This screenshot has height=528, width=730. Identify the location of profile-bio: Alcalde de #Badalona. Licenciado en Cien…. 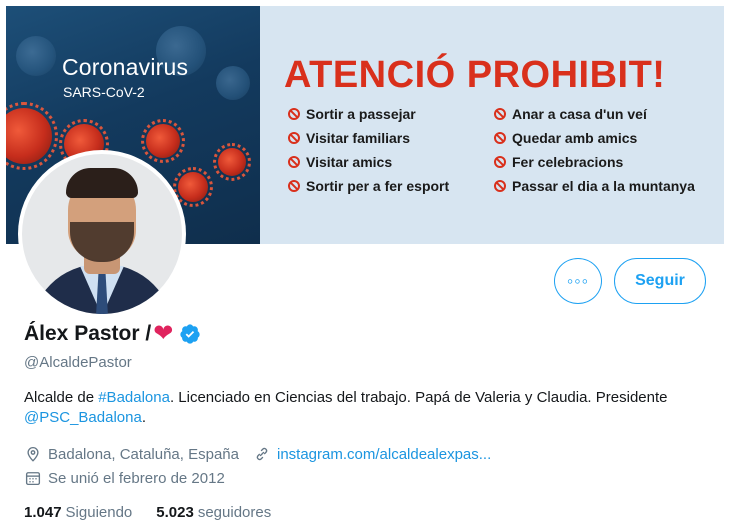
(346, 407).